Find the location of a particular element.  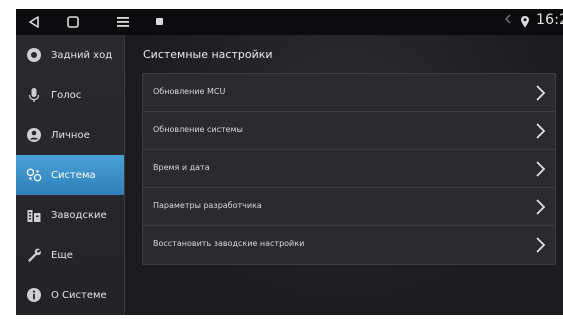

back-button is located at coordinates (34, 22).